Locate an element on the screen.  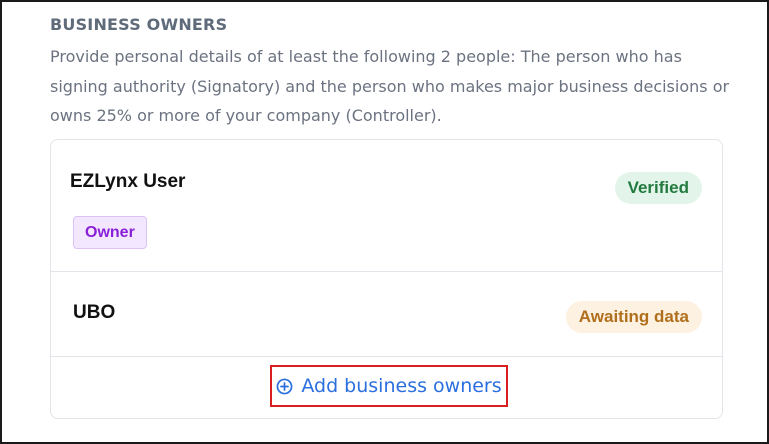
status-badge-verified: Verified is located at coordinates (658, 188).